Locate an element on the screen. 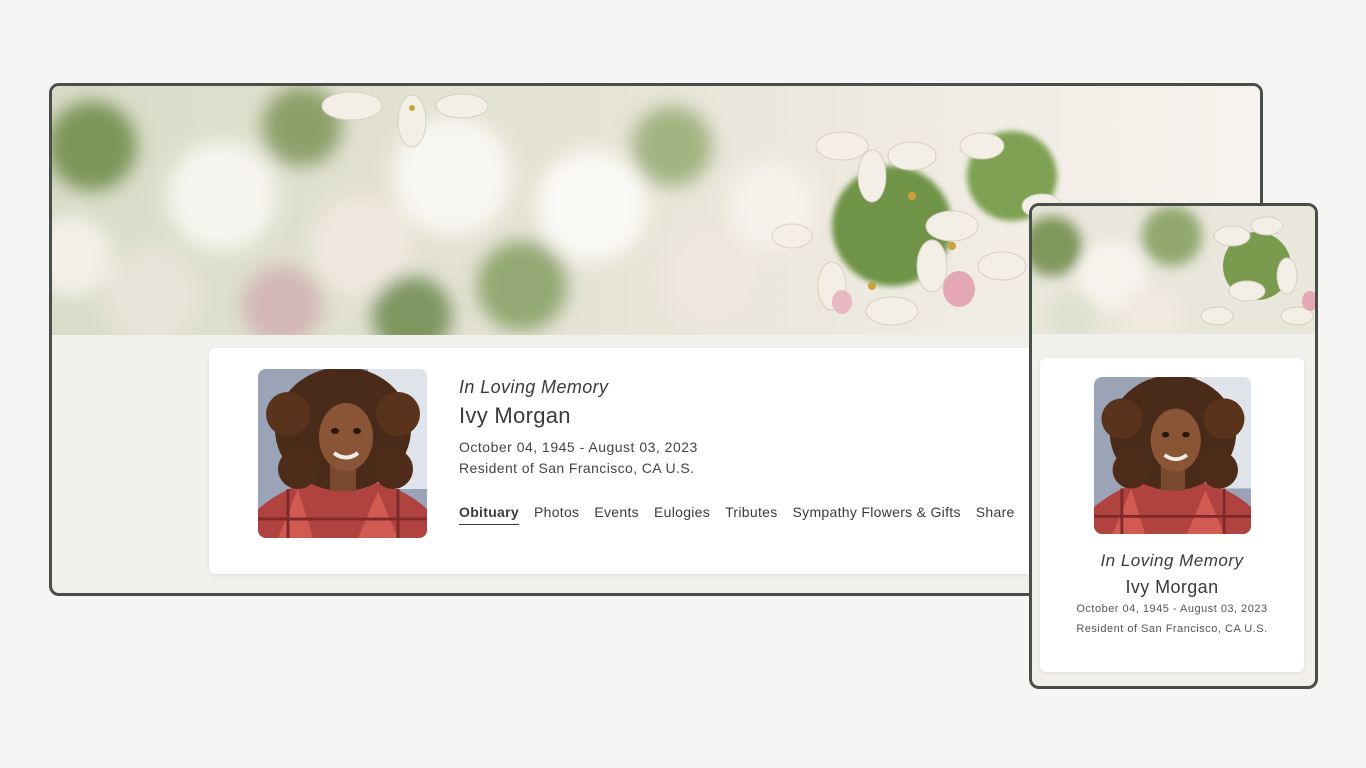  nav-eulogies: Eulogies is located at coordinates (682, 514).